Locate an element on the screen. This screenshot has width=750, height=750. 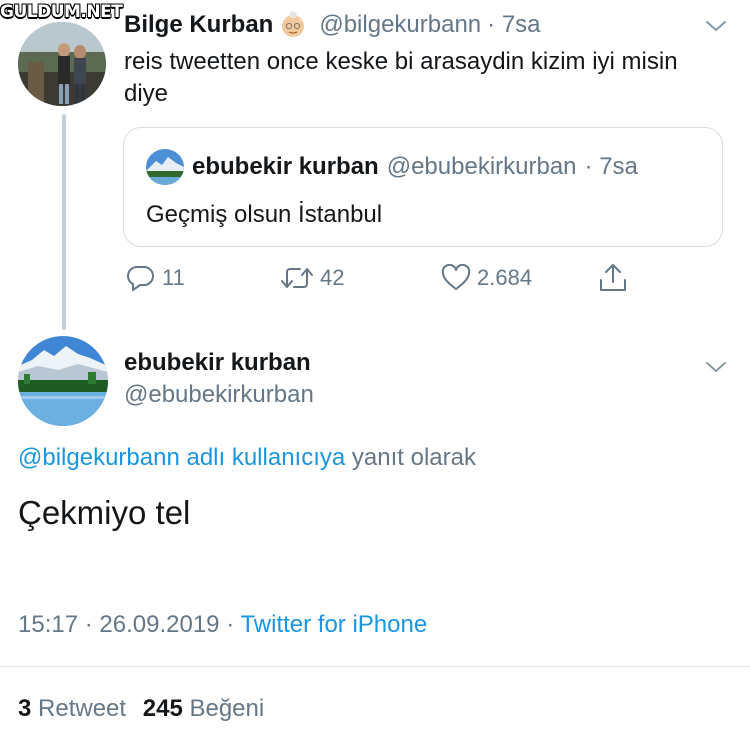
retweet-action: 42 is located at coordinates (312, 278).